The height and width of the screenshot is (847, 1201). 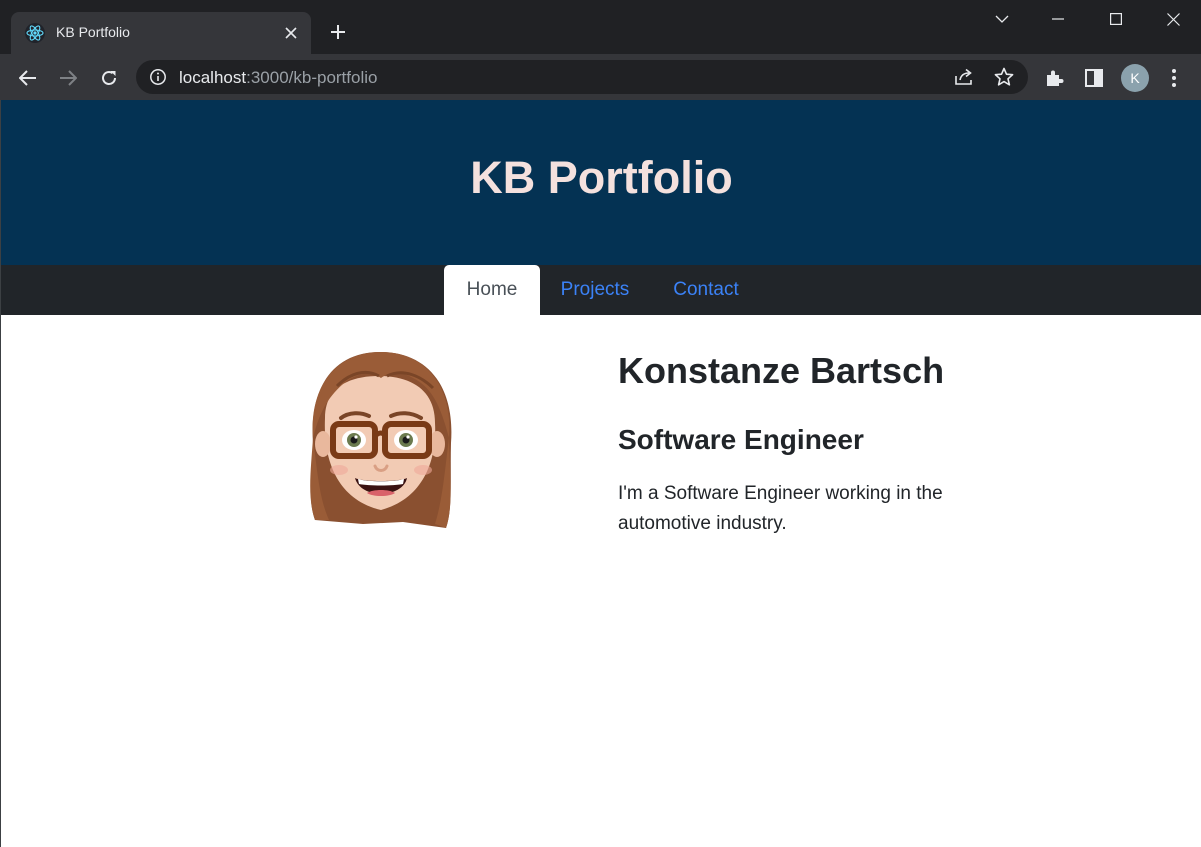 What do you see at coordinates (109, 78) in the screenshot?
I see `reload-icon` at bounding box center [109, 78].